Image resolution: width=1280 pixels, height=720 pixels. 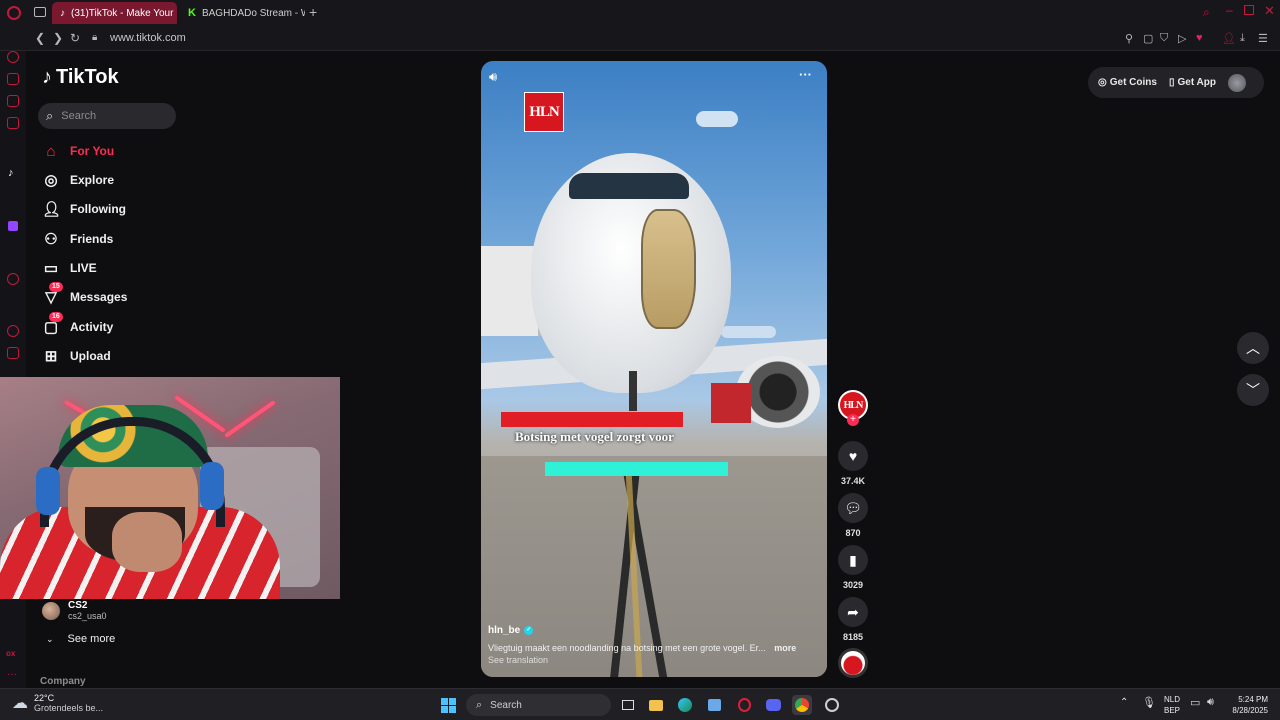 I want to click on profile-icon: 👤︎, so click(x=1229, y=38).